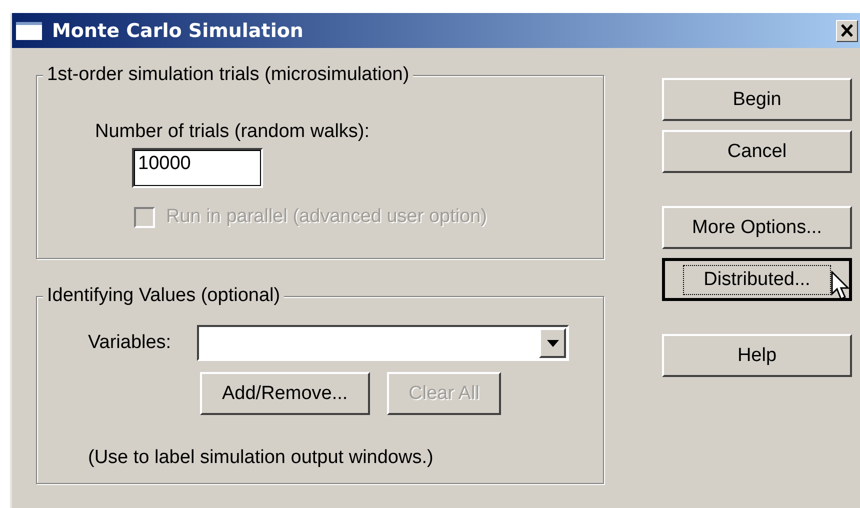  What do you see at coordinates (757, 355) in the screenshot?
I see `dialog-button: Help` at bounding box center [757, 355].